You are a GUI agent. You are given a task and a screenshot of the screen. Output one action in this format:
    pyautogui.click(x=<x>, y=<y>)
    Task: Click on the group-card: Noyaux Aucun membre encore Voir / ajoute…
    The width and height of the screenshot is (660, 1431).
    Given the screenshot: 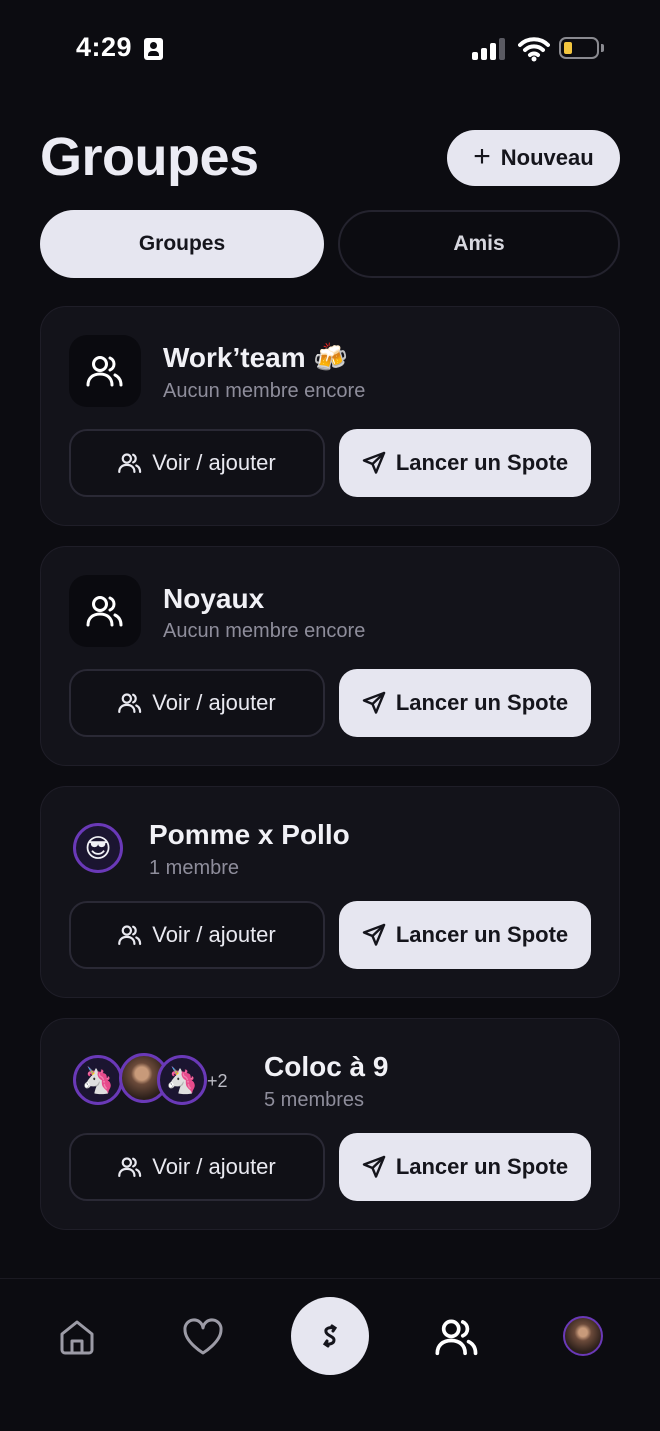 What is the action you would take?
    pyautogui.click(x=330, y=656)
    